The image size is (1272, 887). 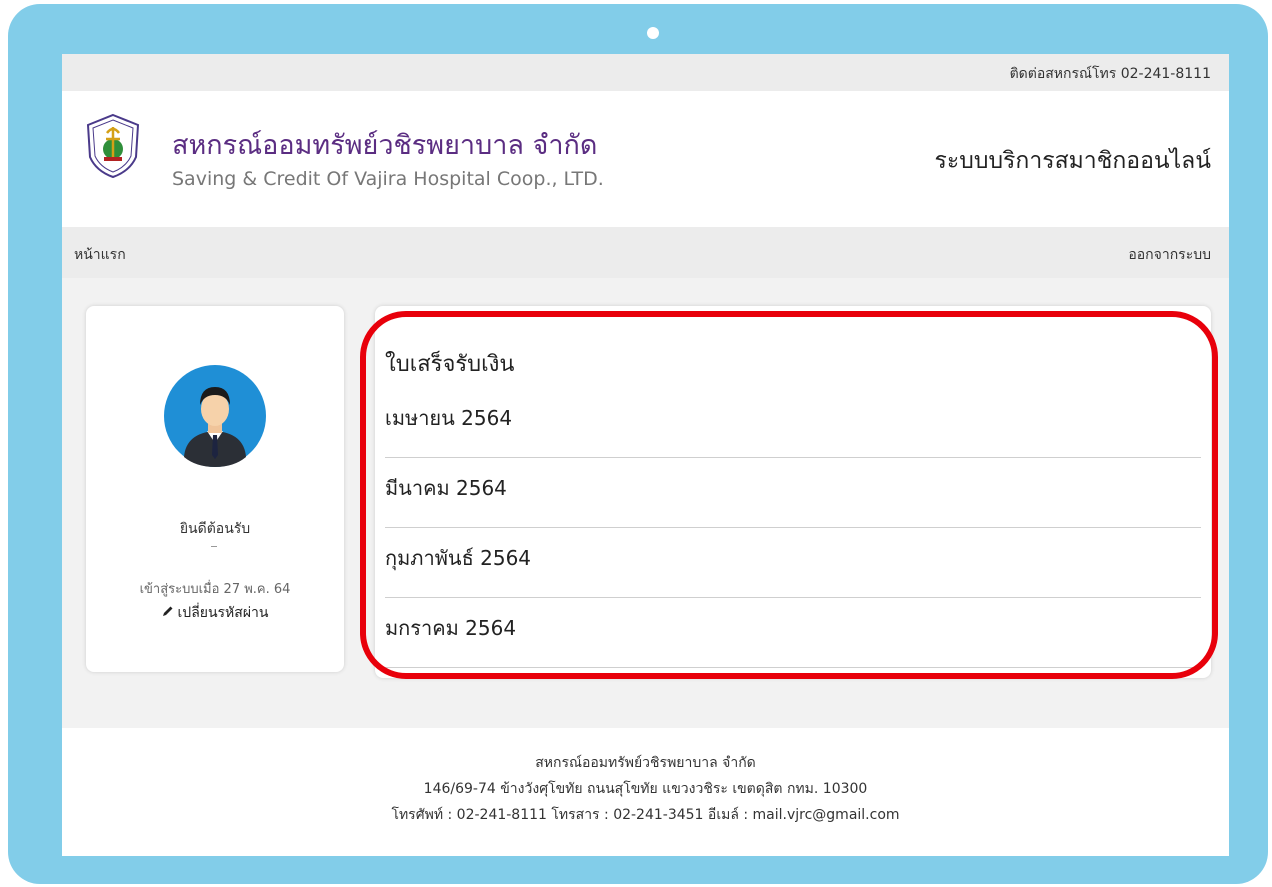 What do you see at coordinates (215, 529) in the screenshot?
I see `welcome-text: ยินดีต้อนรับ` at bounding box center [215, 529].